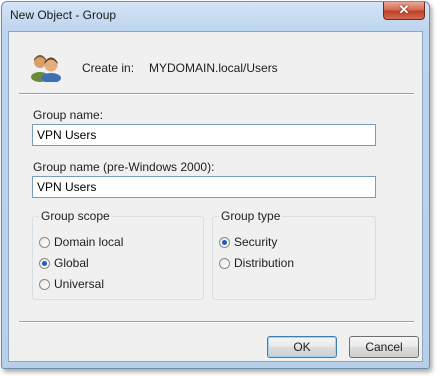 The image size is (438, 377). What do you see at coordinates (384, 347) in the screenshot?
I see `cancel-button: Cancel` at bounding box center [384, 347].